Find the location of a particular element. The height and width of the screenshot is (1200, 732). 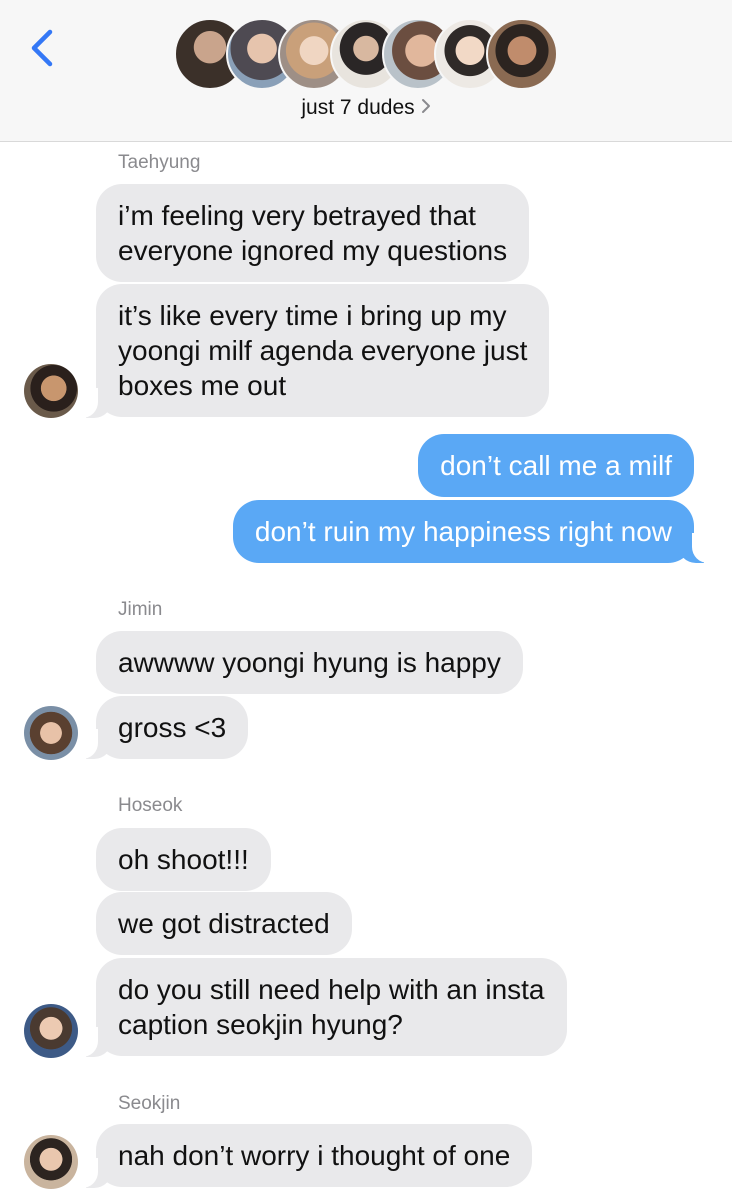

chevron-right-icon is located at coordinates (426, 108).